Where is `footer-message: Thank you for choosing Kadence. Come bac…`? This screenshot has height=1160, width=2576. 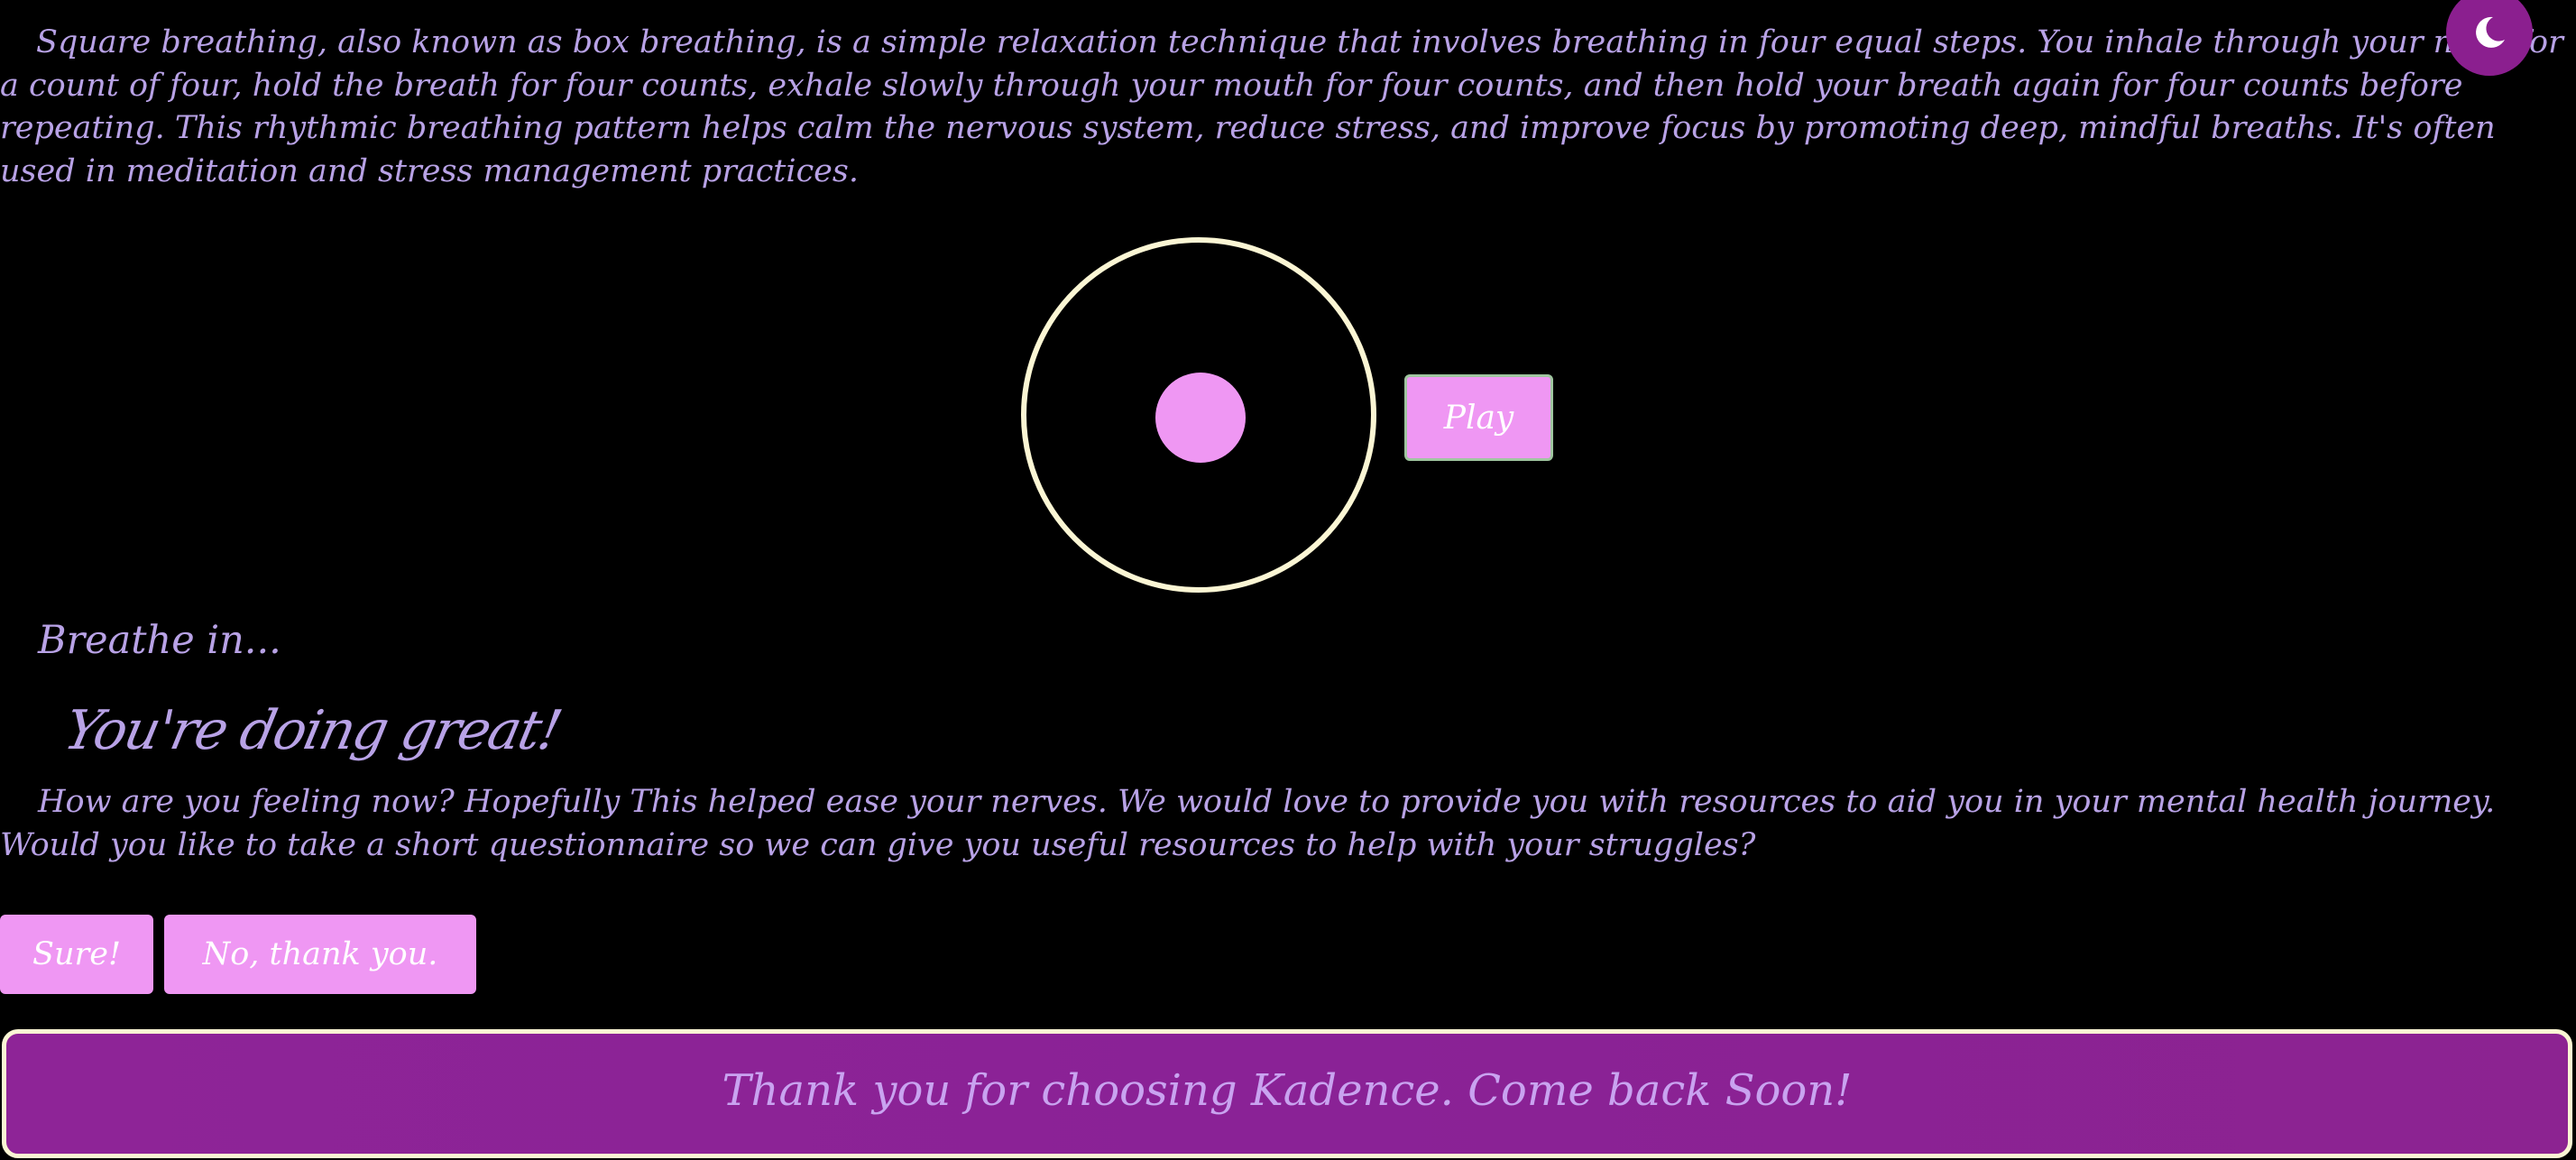 footer-message: Thank you for choosing Kadence. Come bac… is located at coordinates (1287, 1090).